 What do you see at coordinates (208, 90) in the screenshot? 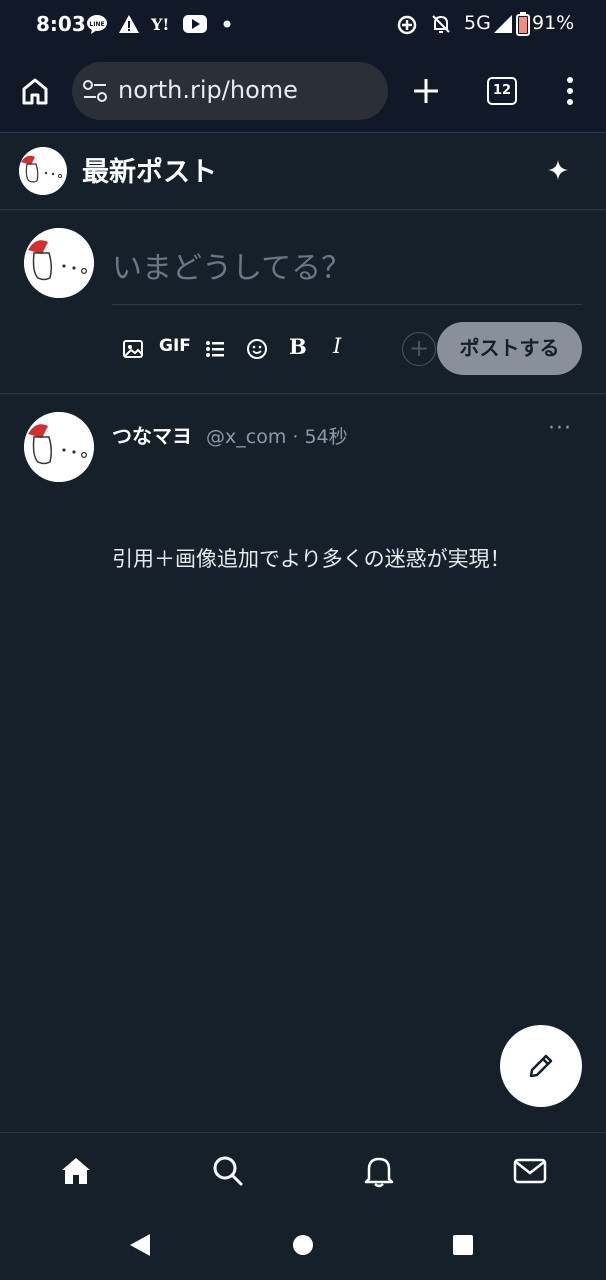
I see `url-text: north.rip/home` at bounding box center [208, 90].